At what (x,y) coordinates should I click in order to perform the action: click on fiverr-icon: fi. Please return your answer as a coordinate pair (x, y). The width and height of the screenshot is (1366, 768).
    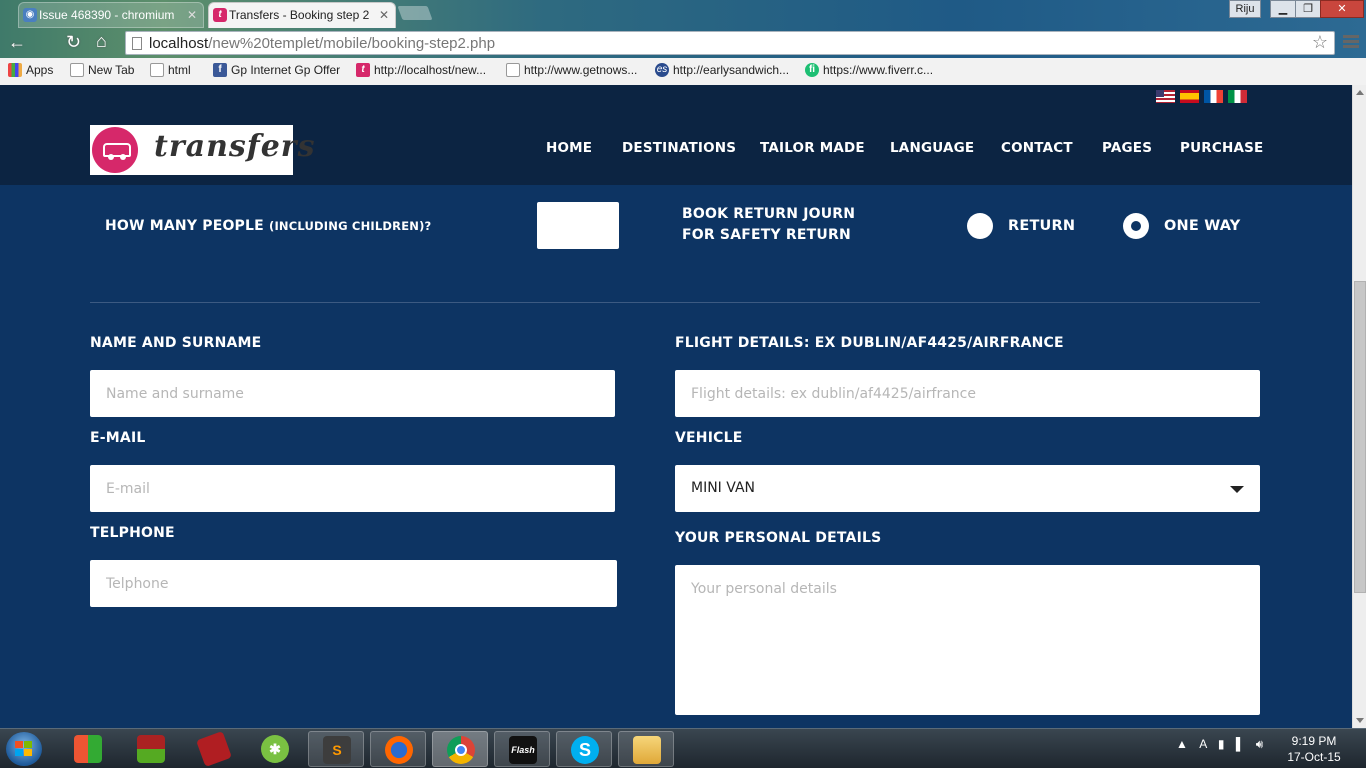
    Looking at the image, I should click on (812, 70).